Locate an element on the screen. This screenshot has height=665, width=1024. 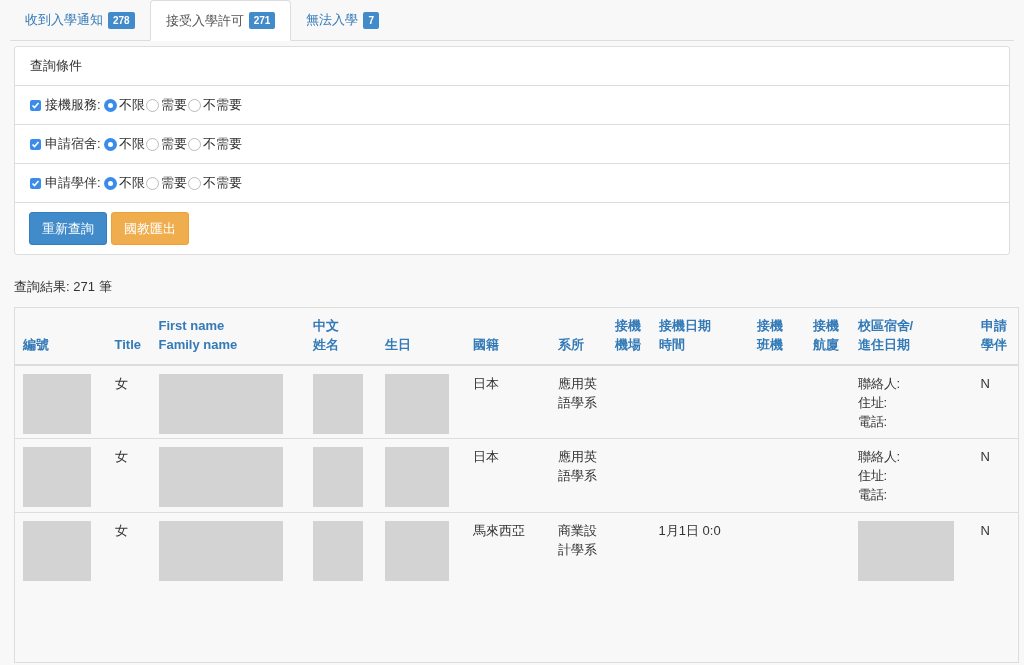
column-header: 接機日期時間 is located at coordinates (685, 334).